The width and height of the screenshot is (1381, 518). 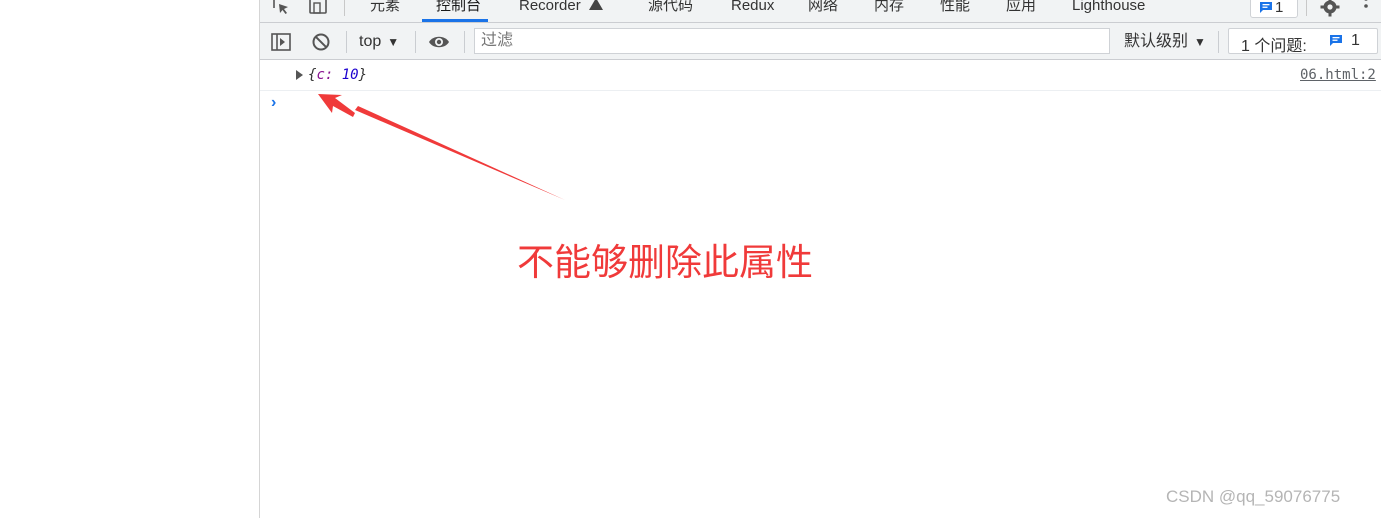 I want to click on settings-gear-icon, so click(x=1330, y=8).